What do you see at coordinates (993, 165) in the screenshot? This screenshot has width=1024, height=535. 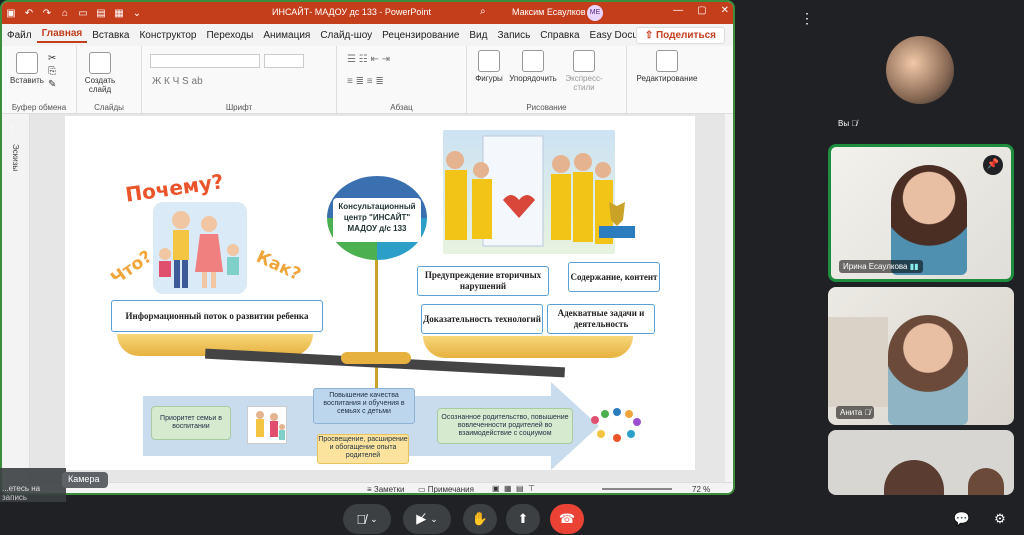 I see `pin-icon: 📌` at bounding box center [993, 165].